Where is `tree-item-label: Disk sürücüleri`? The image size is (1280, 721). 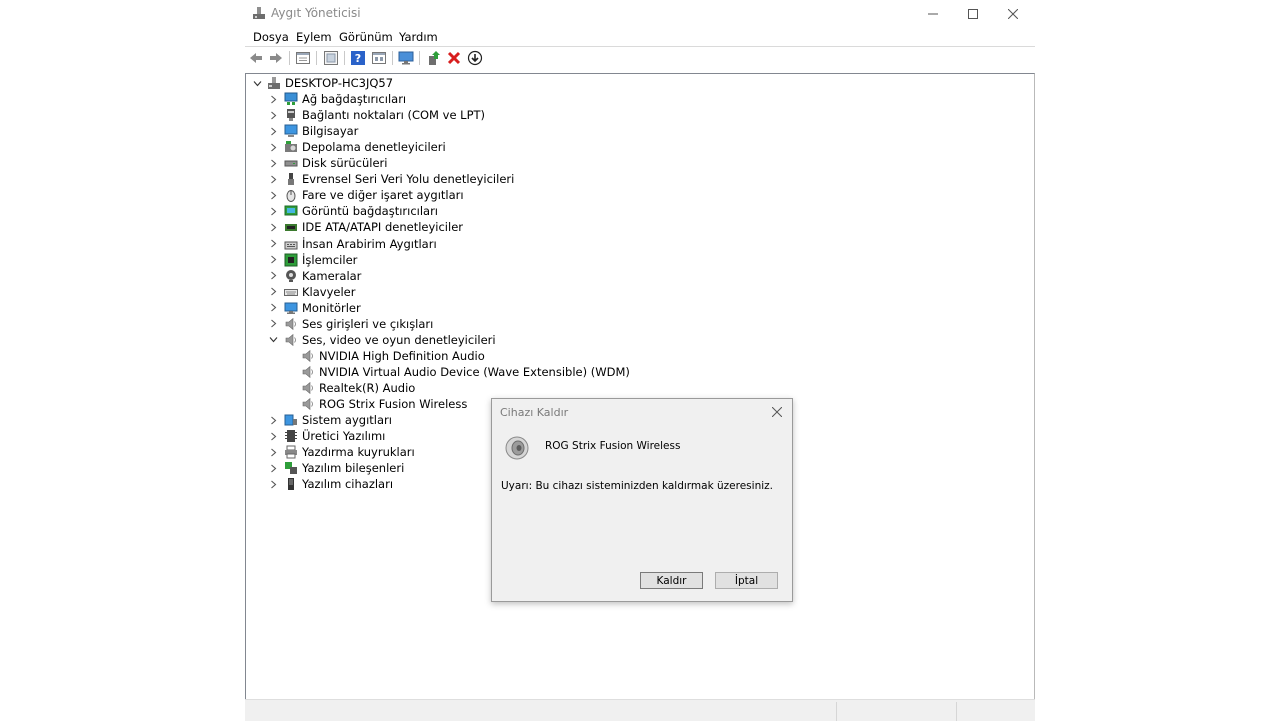 tree-item-label: Disk sürücüleri is located at coordinates (345, 163).